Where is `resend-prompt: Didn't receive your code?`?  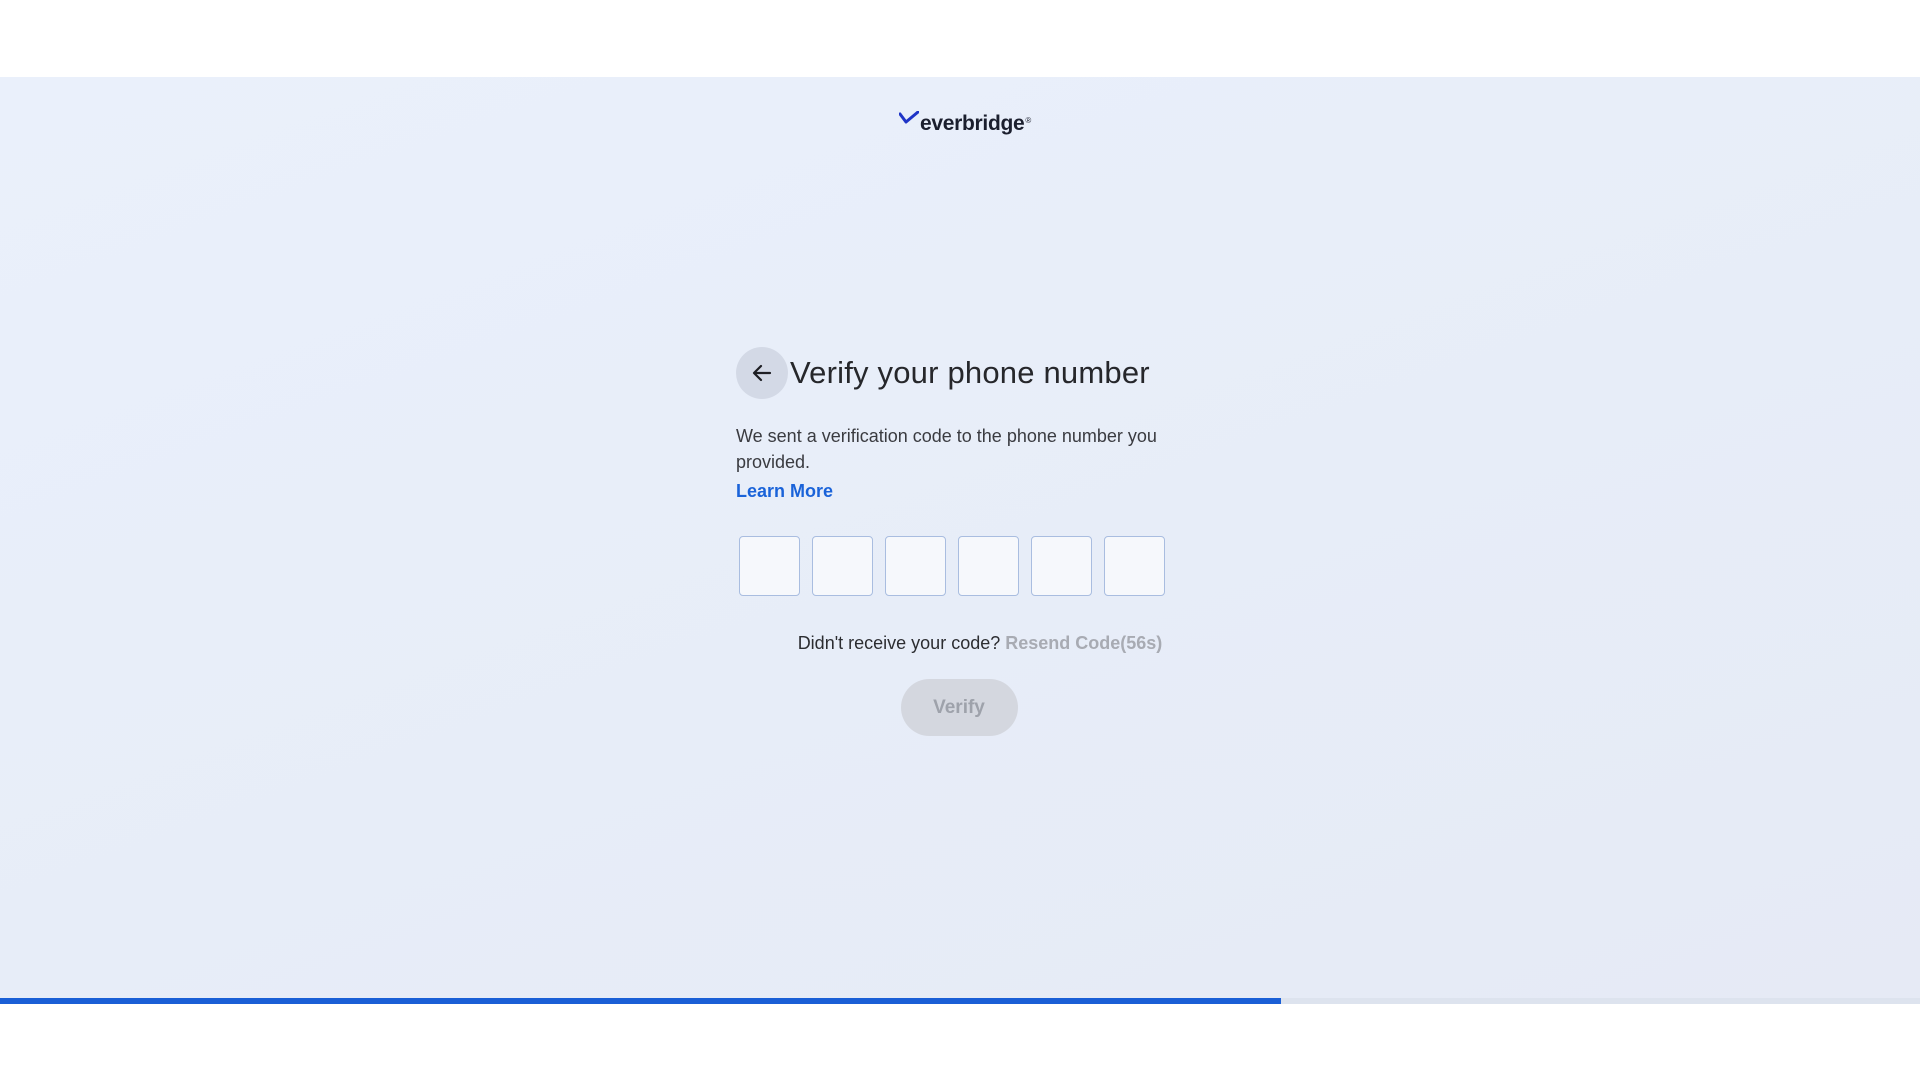 resend-prompt: Didn't receive your code? is located at coordinates (899, 643).